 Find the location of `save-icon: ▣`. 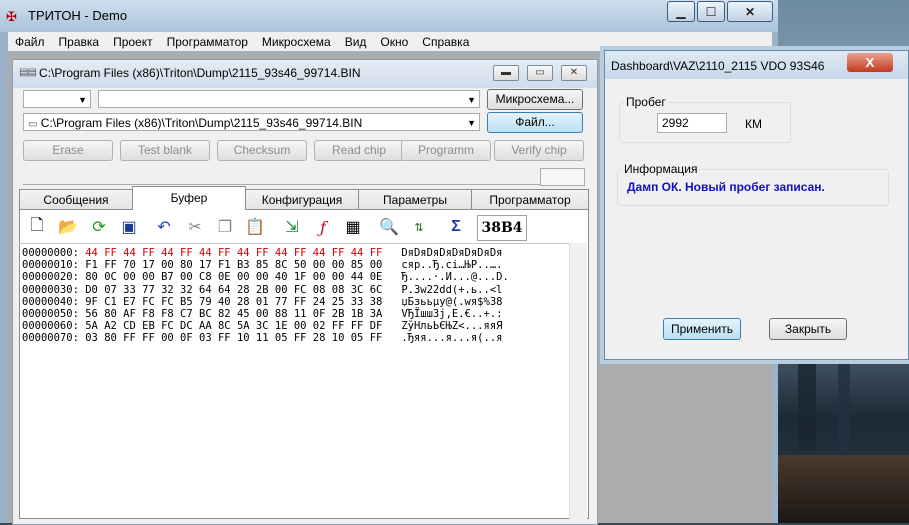

save-icon: ▣ is located at coordinates (129, 227).